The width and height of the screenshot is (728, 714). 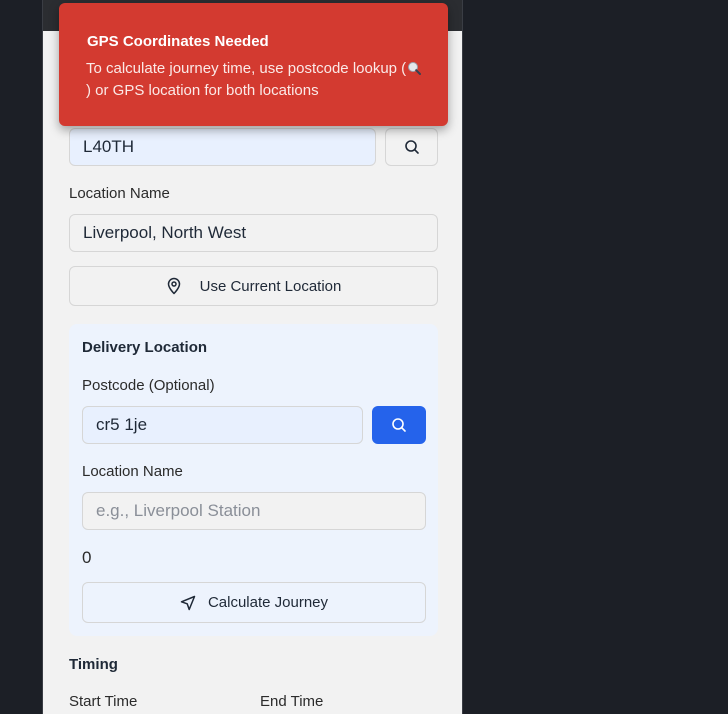 I want to click on pickup-postcode-search-button, so click(x=411, y=147).